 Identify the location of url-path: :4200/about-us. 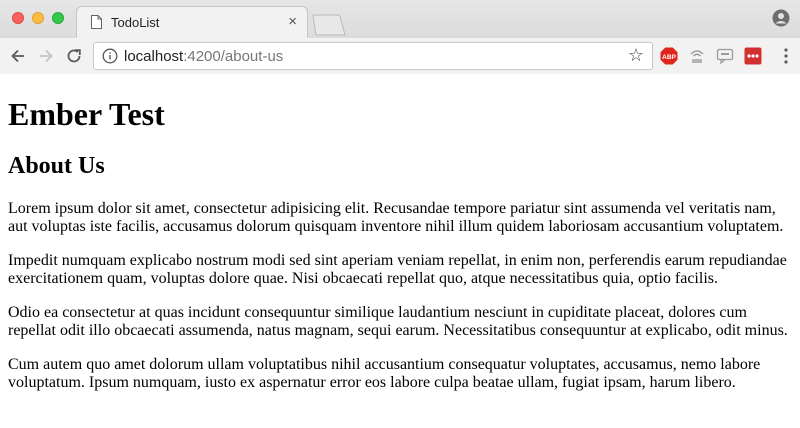
(233, 56).